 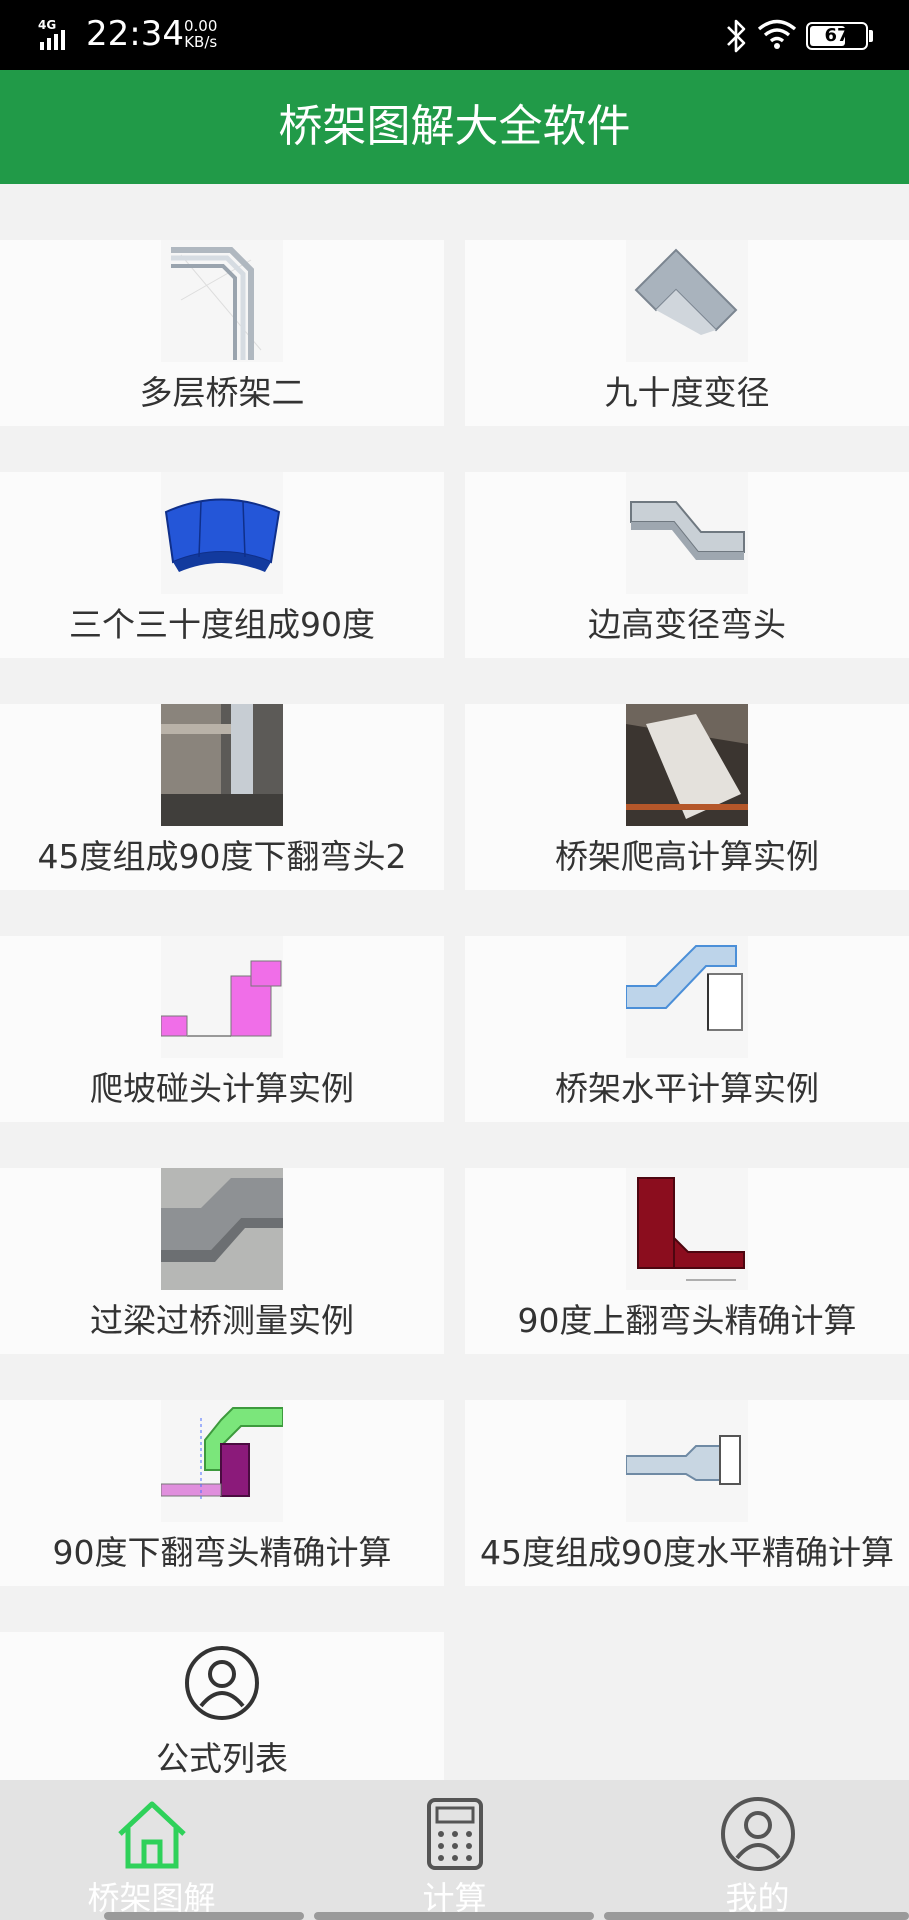 I want to click on speed-unit: KB/s, so click(x=201, y=42).